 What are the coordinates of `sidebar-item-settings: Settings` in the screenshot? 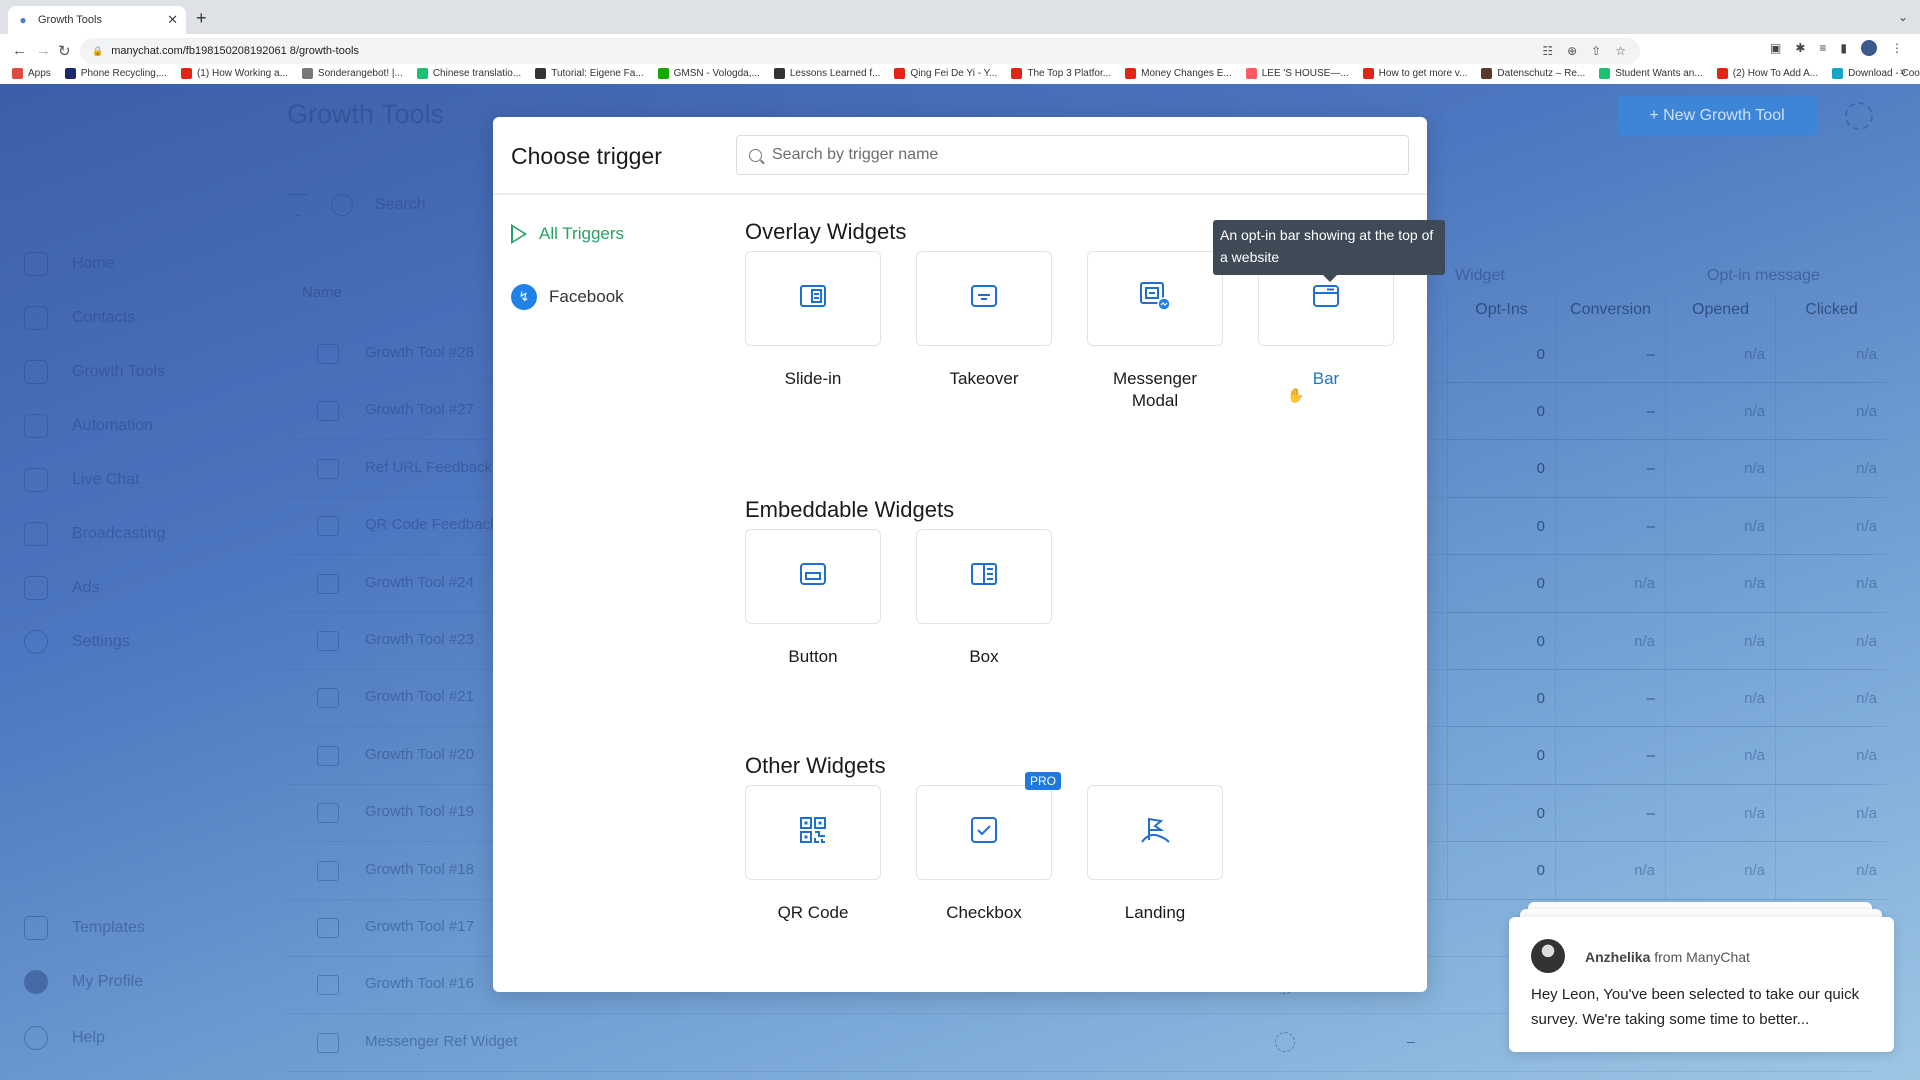 It's located at (77, 642).